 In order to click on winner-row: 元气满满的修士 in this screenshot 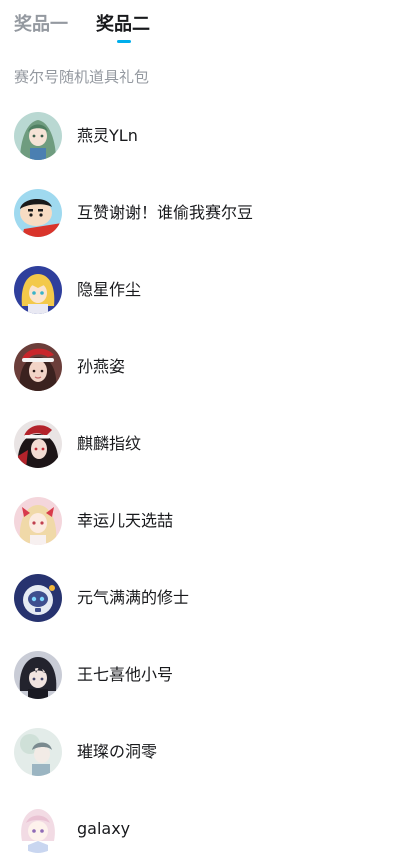, I will do `click(210, 597)`.